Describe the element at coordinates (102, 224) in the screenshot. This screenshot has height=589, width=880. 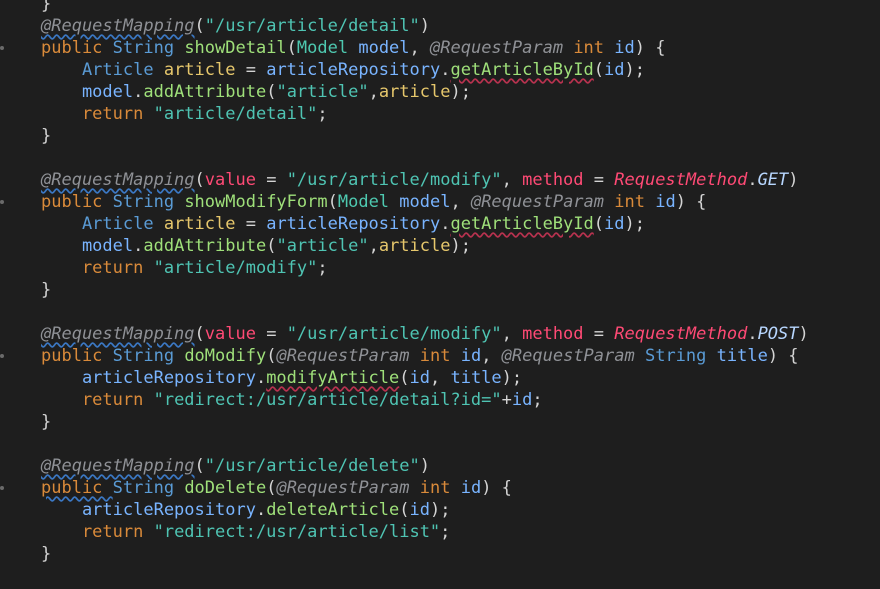
I see `code-token: Article` at that location.